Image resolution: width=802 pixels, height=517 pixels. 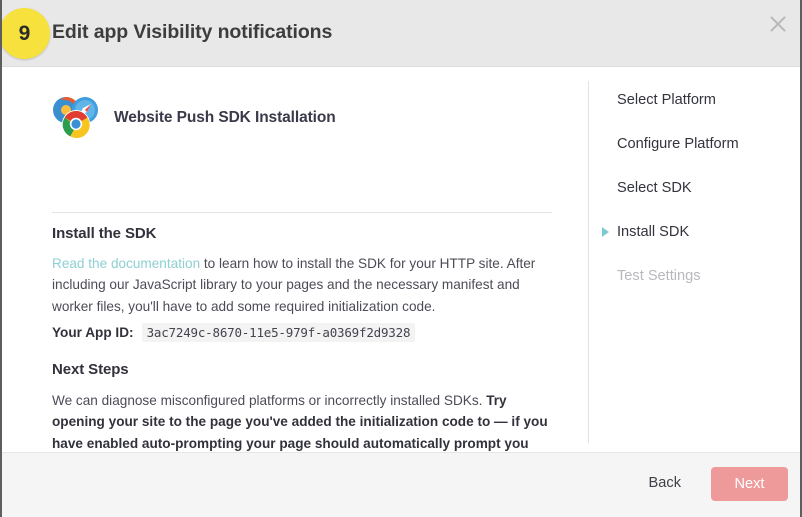 I want to click on step-label: Test Settings, so click(x=659, y=276).